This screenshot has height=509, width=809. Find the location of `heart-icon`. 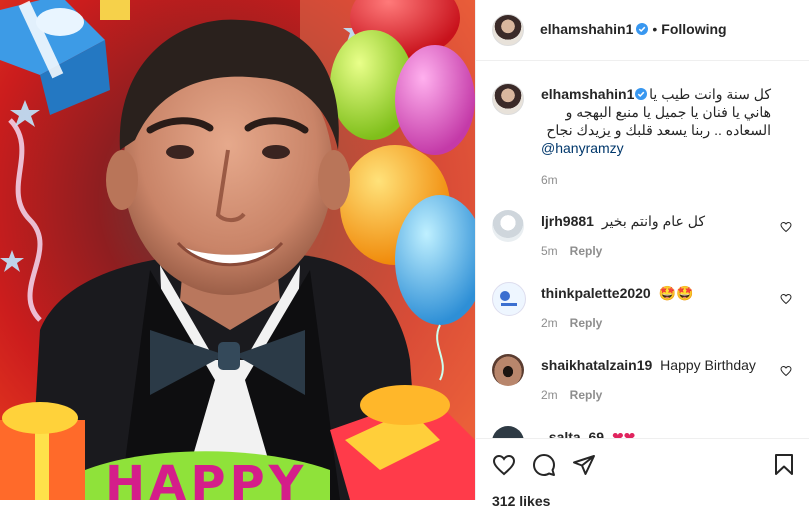

heart-icon is located at coordinates (504, 465).